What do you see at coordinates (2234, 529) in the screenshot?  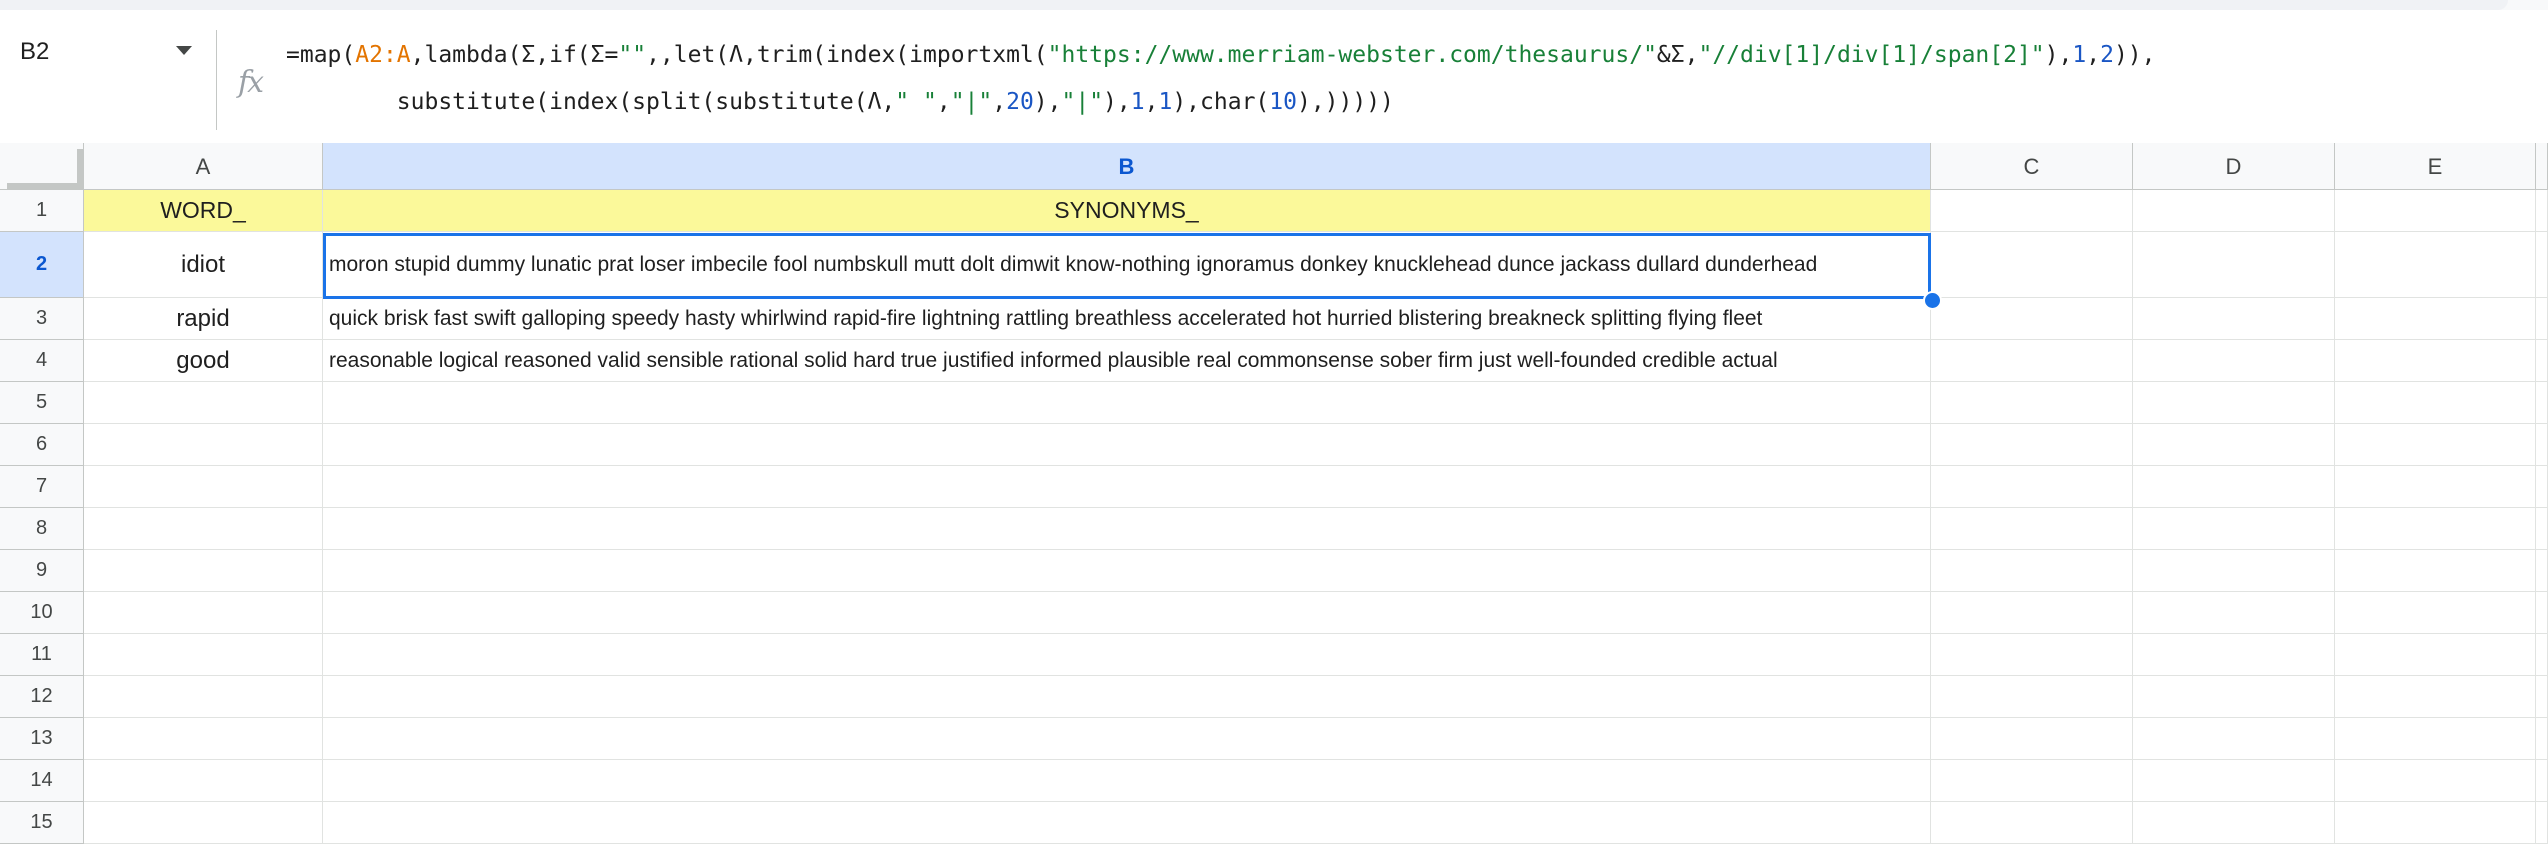 I see `cell-d8` at bounding box center [2234, 529].